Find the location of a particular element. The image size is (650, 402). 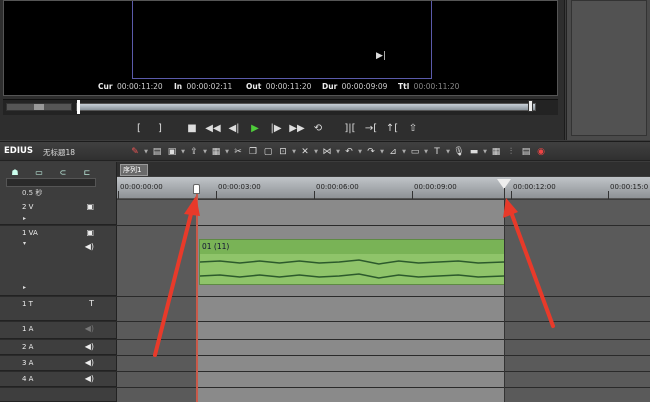

stop-icon: ■ is located at coordinates (192, 128).